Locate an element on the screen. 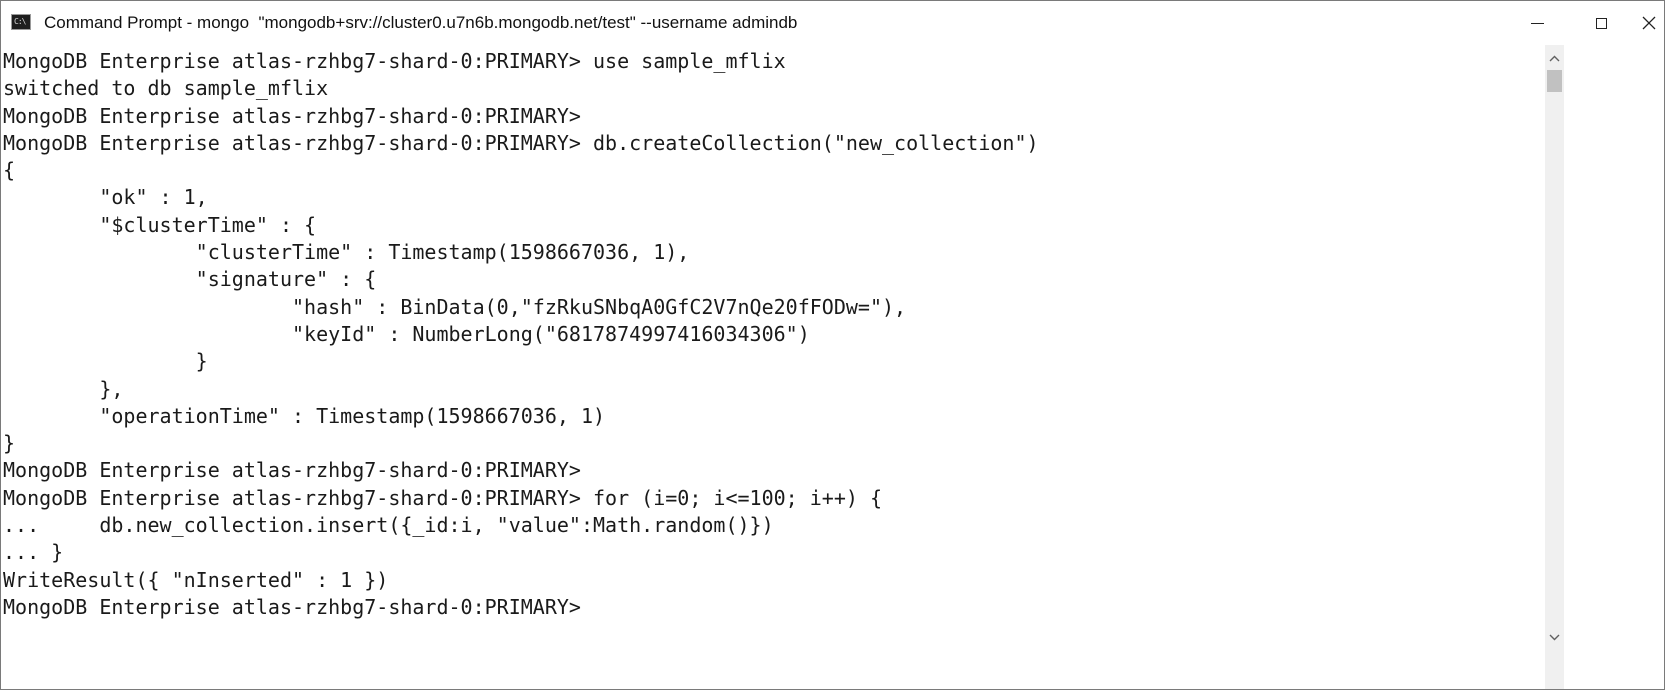 The height and width of the screenshot is (690, 1665). close-button is located at coordinates (1648, 23).